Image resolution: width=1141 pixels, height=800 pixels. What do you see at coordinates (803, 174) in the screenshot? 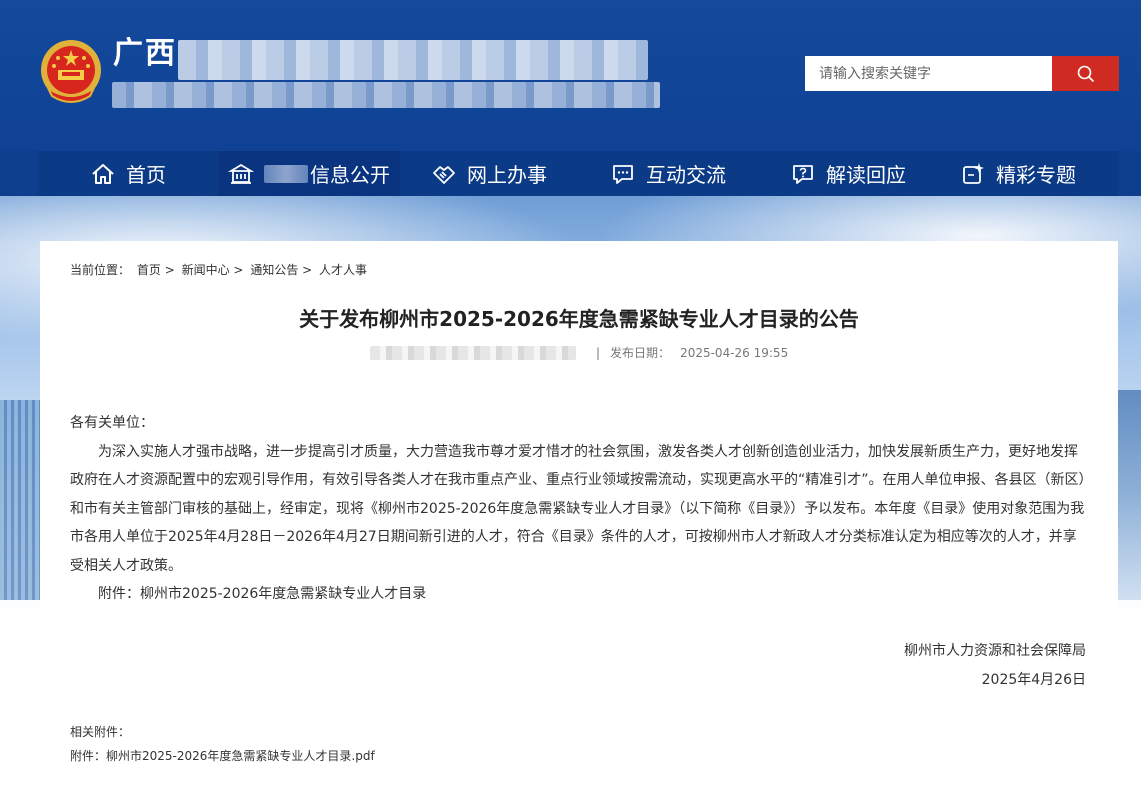
I see `question-chat-icon` at bounding box center [803, 174].